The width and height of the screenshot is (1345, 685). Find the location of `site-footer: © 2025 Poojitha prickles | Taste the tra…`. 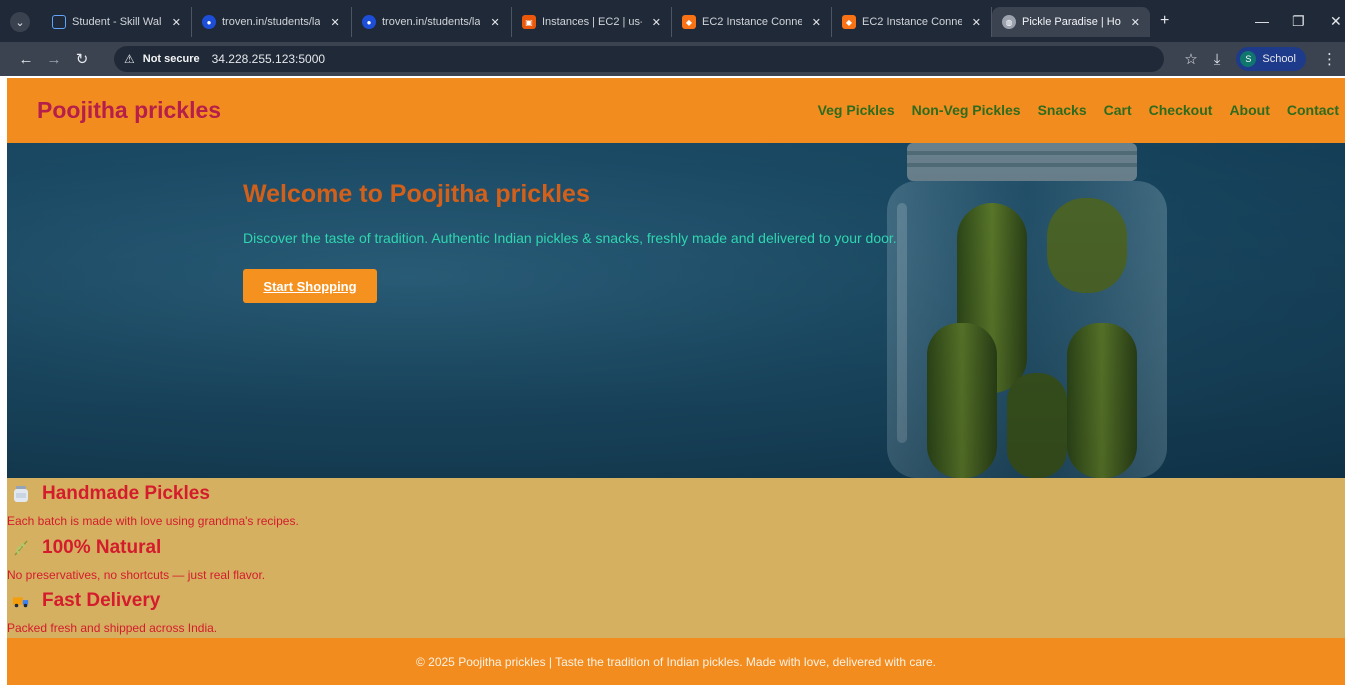

site-footer: © 2025 Poojitha prickles | Taste the tra… is located at coordinates (676, 661).